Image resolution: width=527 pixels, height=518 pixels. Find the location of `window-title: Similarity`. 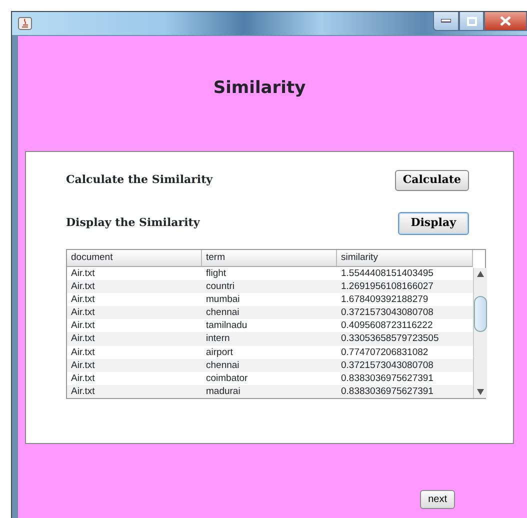

window-title: Similarity is located at coordinates (259, 88).